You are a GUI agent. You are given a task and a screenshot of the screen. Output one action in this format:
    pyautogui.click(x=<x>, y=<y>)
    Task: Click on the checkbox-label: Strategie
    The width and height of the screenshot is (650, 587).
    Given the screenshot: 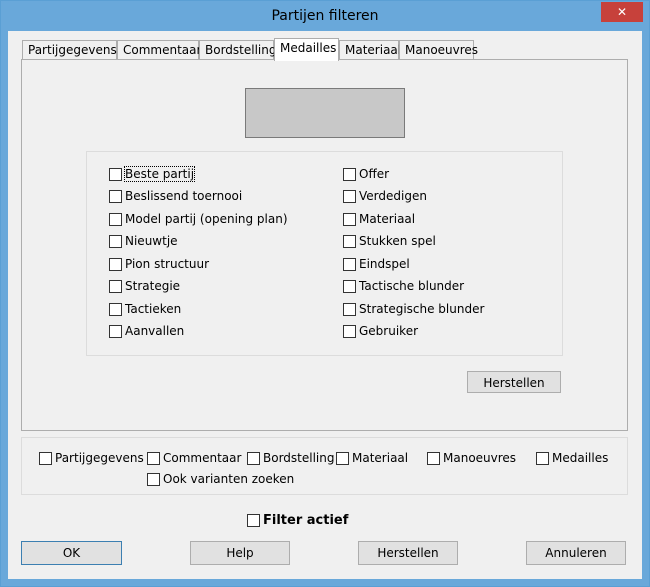 What is the action you would take?
    pyautogui.click(x=153, y=286)
    